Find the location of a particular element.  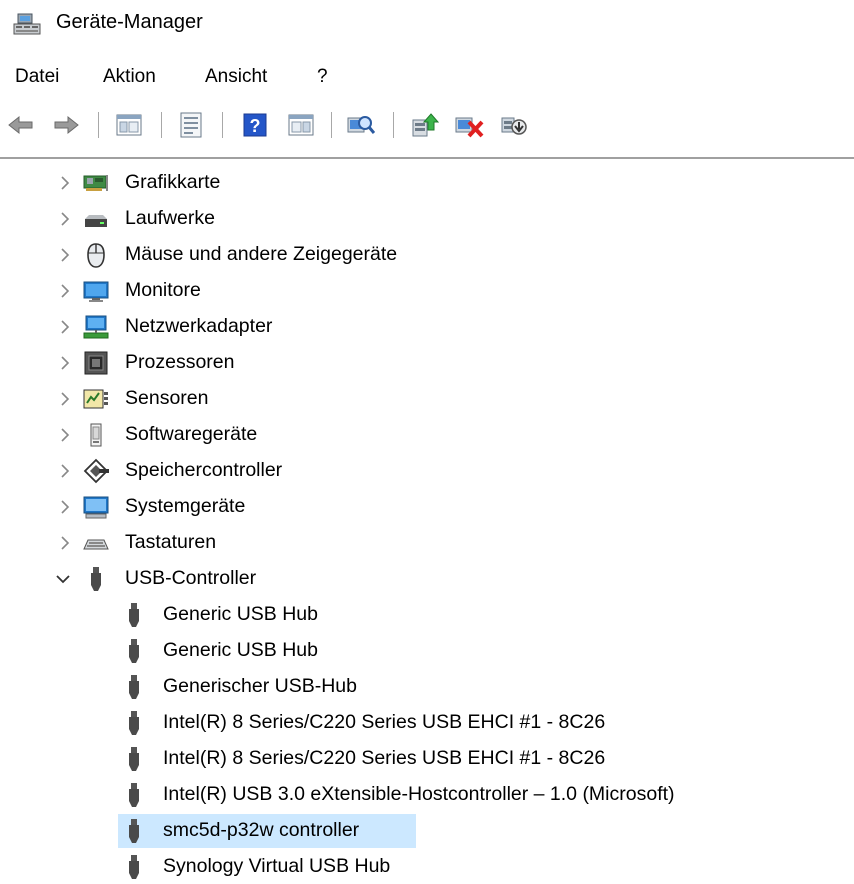

toolbar: ? is located at coordinates (427, 126).